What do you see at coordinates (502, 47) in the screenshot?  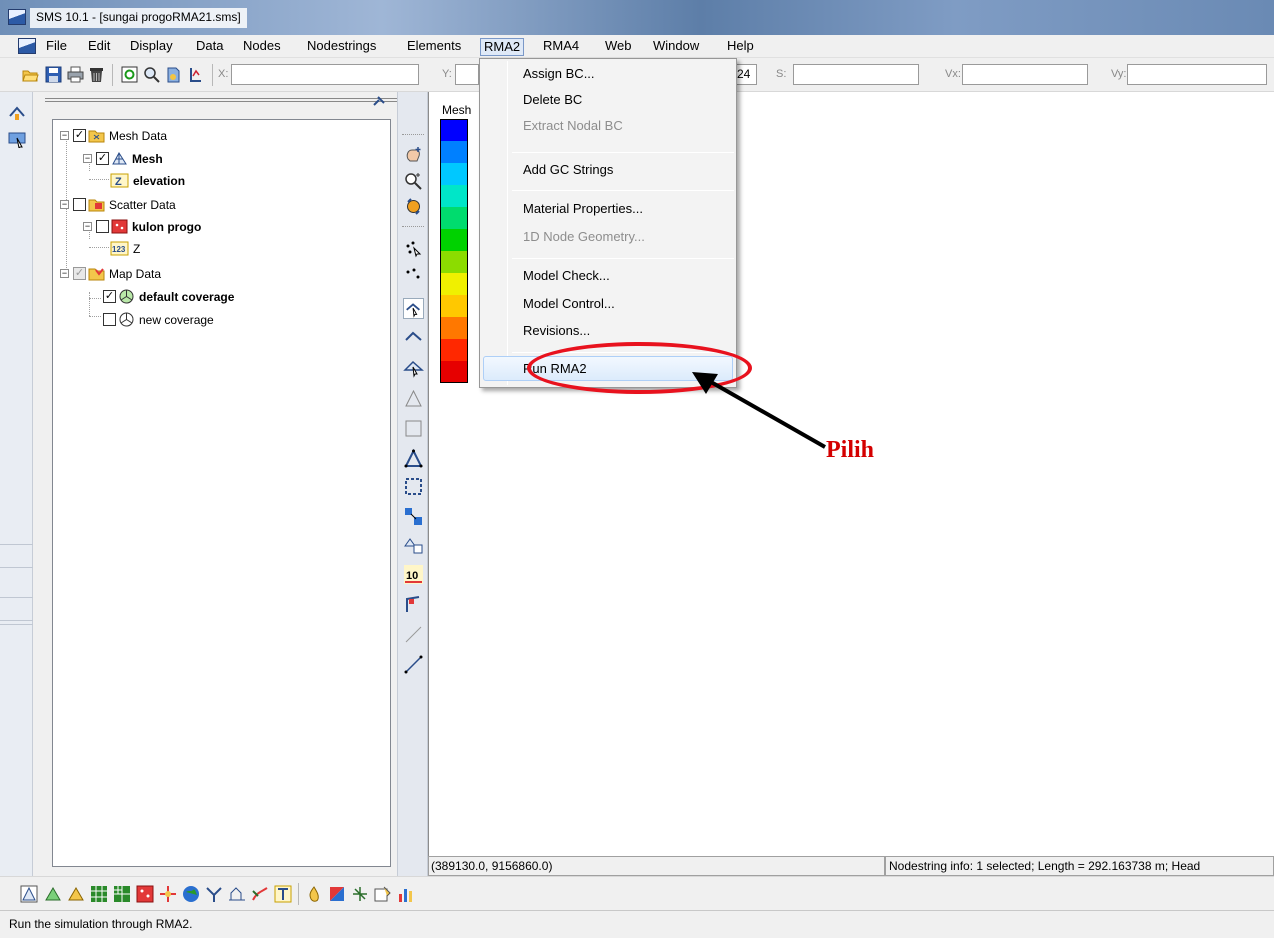 I see `menu-rma2: RMA2` at bounding box center [502, 47].